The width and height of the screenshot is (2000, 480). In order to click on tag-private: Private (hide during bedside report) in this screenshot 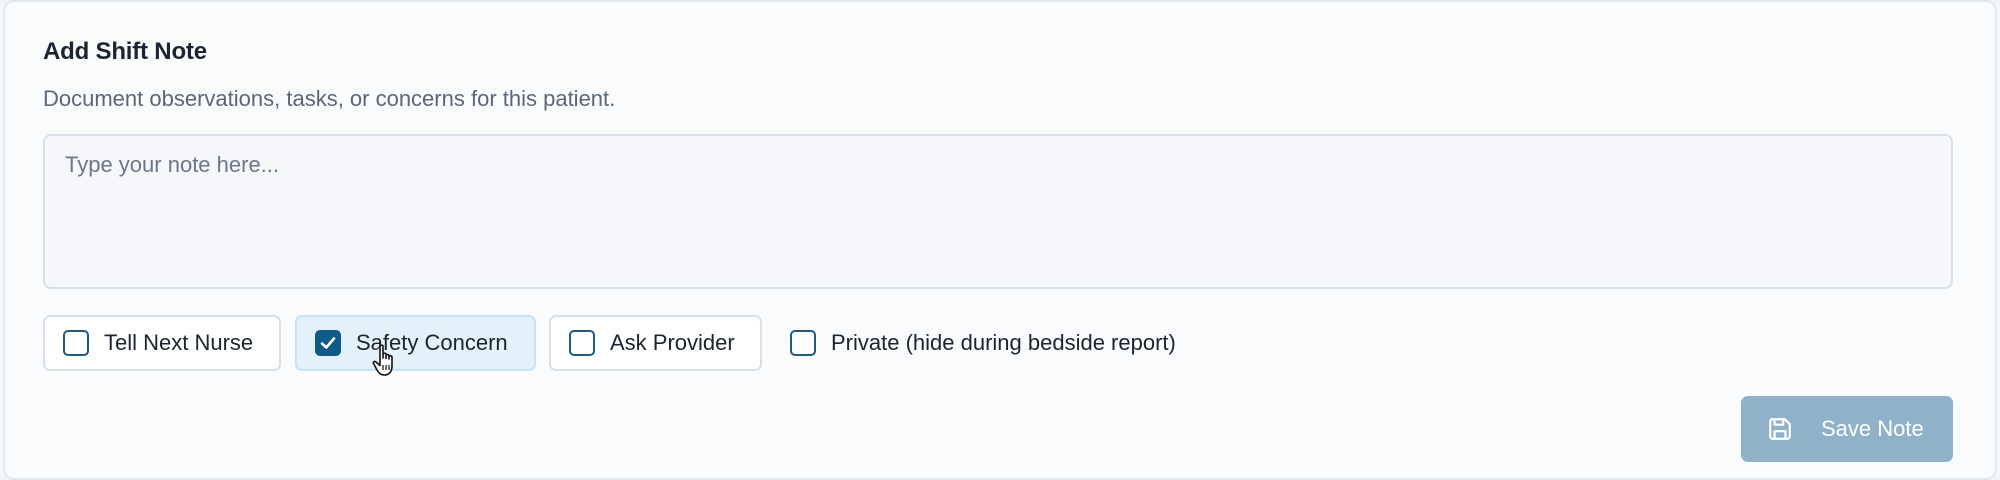, I will do `click(1000, 343)`.